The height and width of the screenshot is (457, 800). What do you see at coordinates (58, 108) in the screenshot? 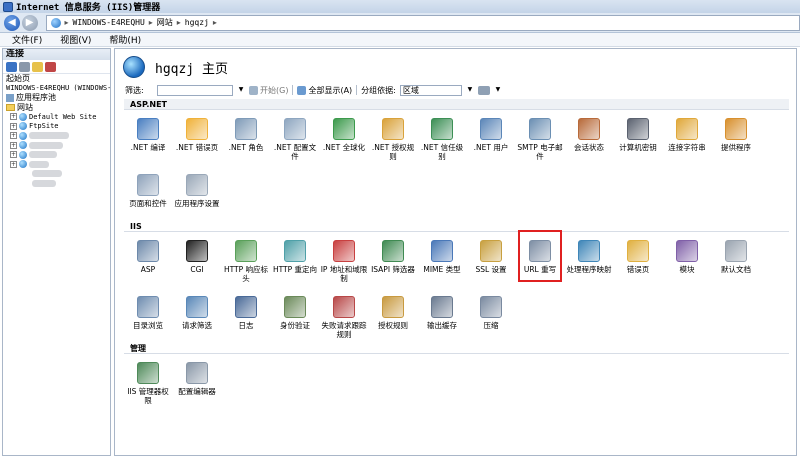
I see `tree-item-sites: 网站` at bounding box center [58, 108].